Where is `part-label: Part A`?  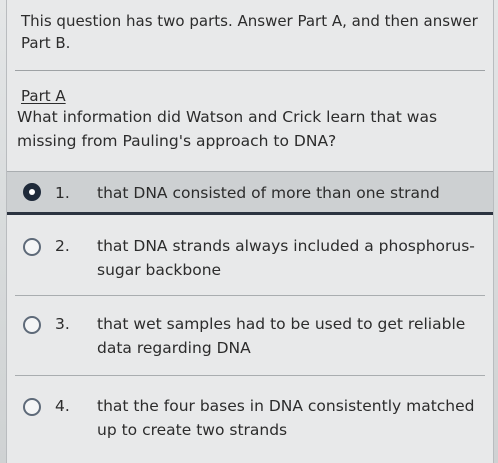 part-label: Part A is located at coordinates (43, 96).